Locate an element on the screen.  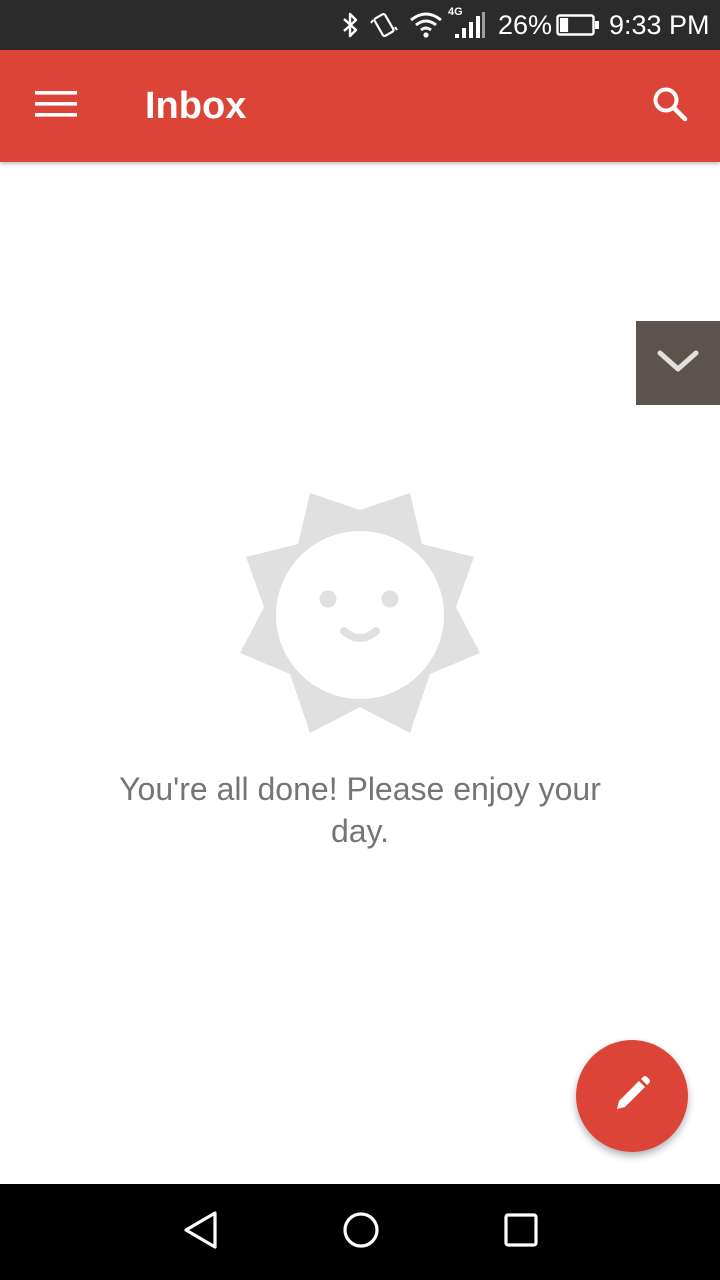
search-icon is located at coordinates (670, 106).